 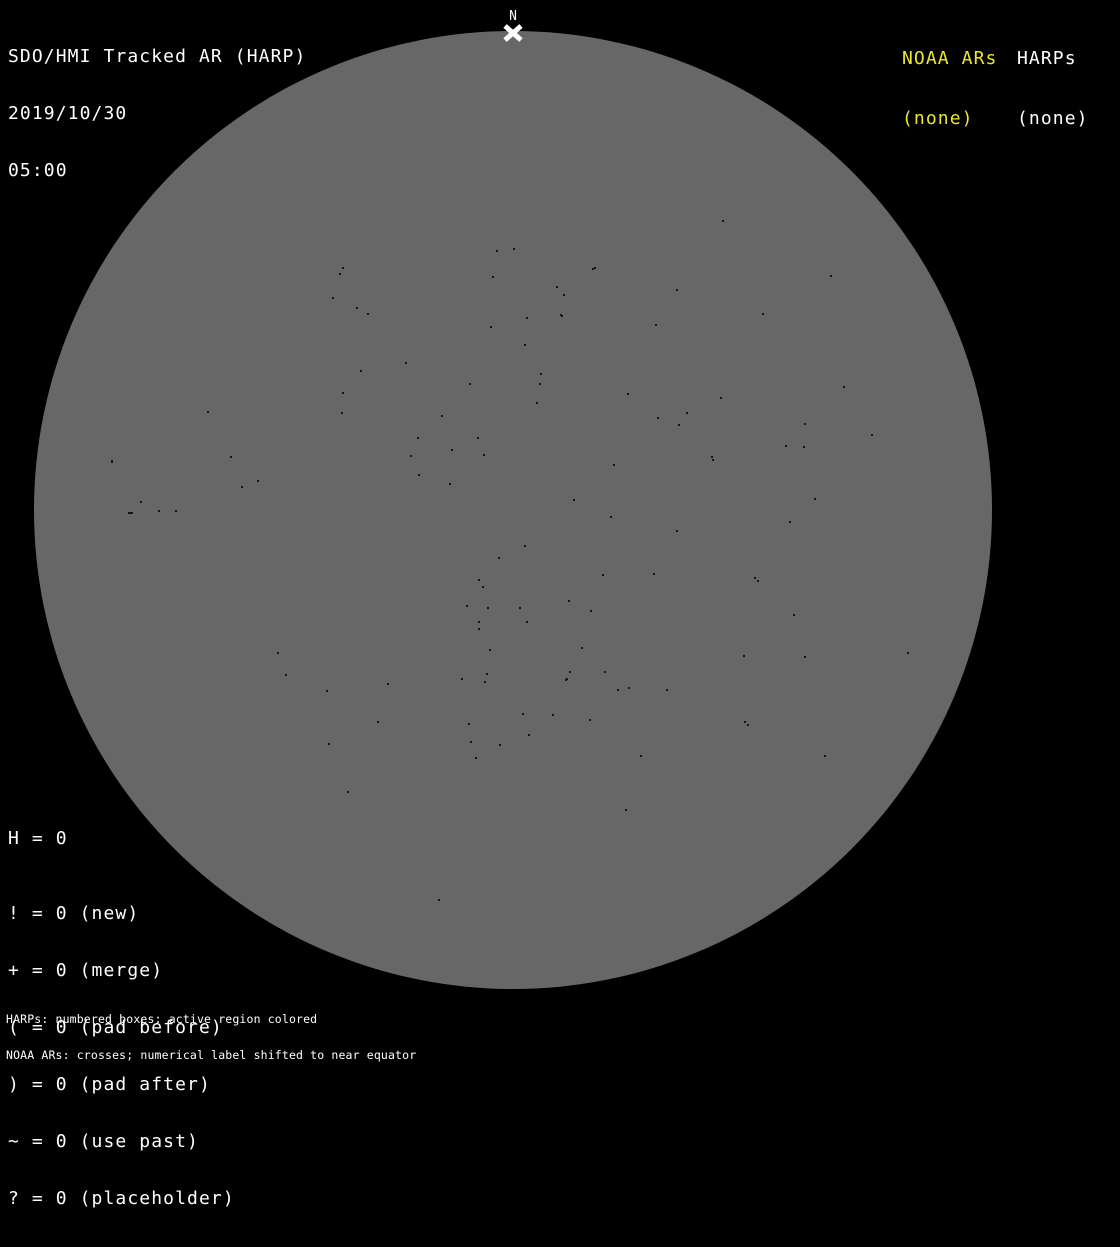 I want to click on north-label: N, so click(x=513, y=16).